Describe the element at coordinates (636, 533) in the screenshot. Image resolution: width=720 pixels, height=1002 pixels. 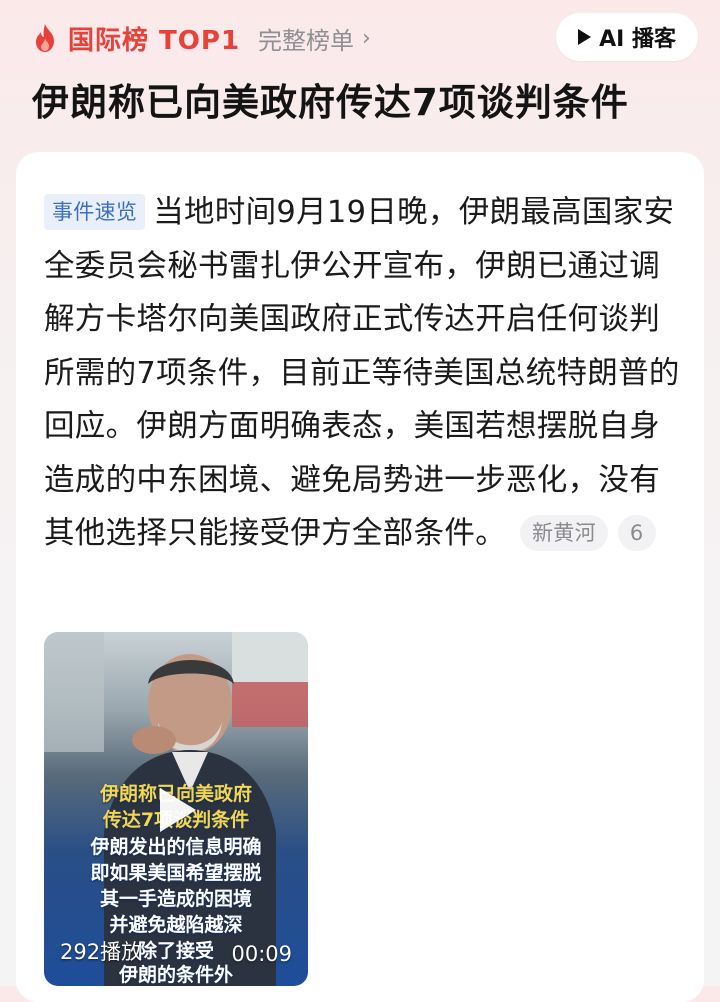
I see `source-count-badge: 6` at that location.